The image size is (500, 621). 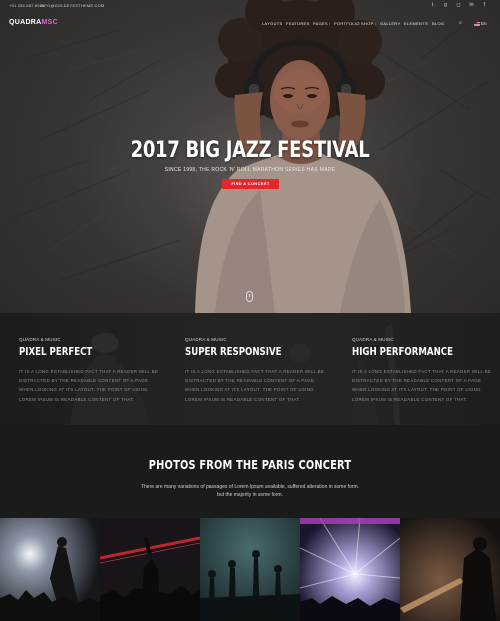 I want to click on nav-item-blog: BLOG, so click(x=438, y=23).